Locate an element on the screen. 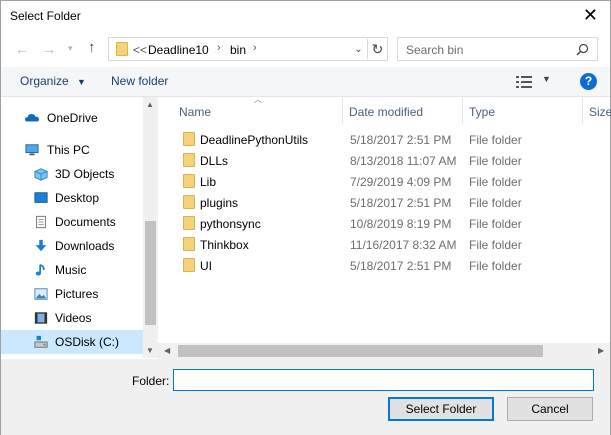  folder-input is located at coordinates (383, 380).